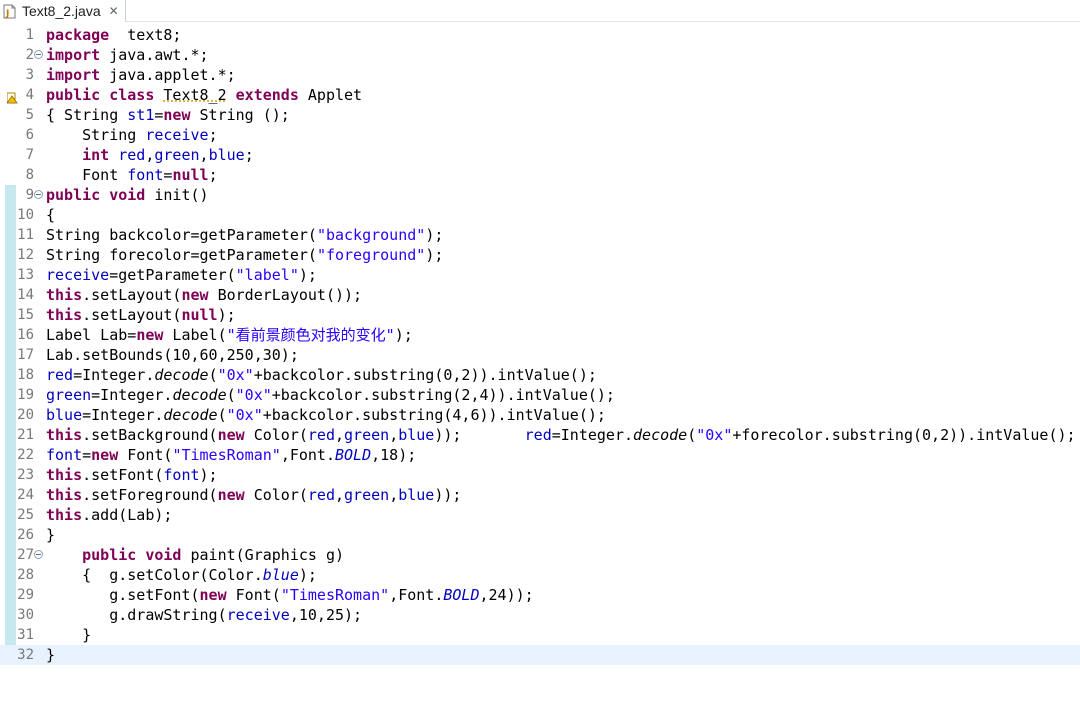 Image resolution: width=1080 pixels, height=707 pixels. Describe the element at coordinates (540, 295) in the screenshot. I see `code-line: 14 this.setLayout(new BorderLayout());` at that location.